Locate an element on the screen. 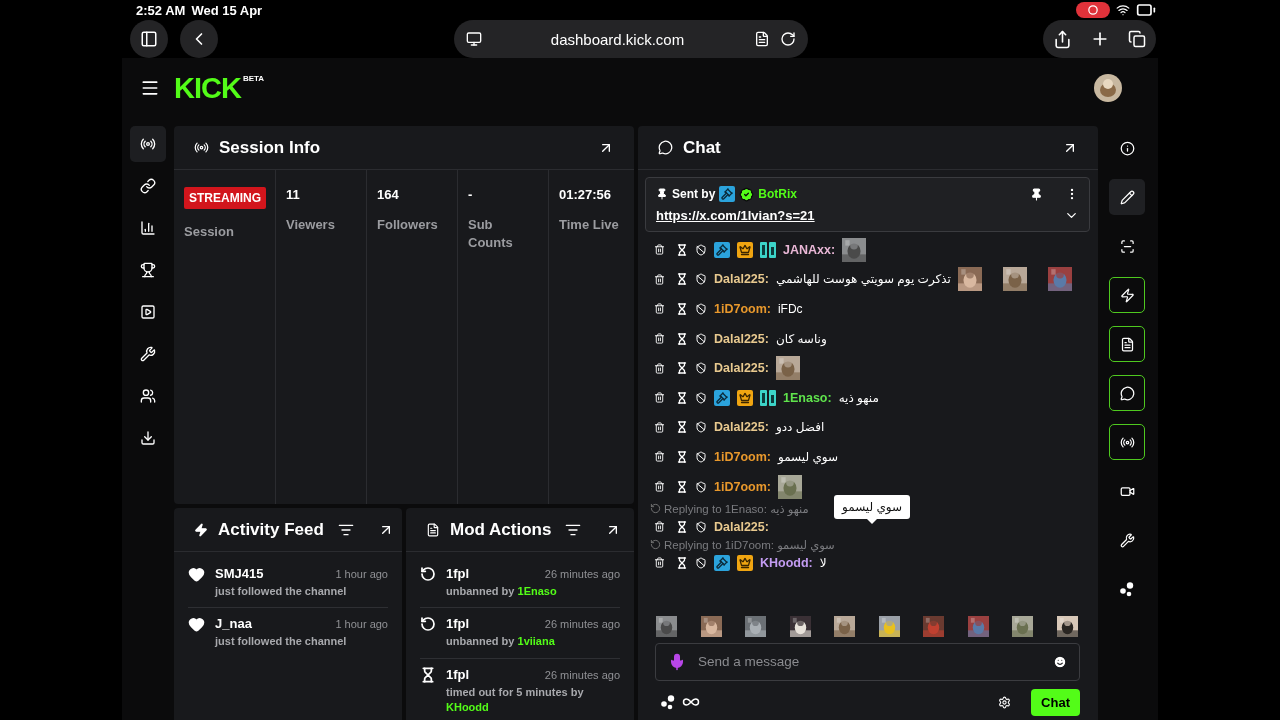  stat-value: - is located at coordinates (471, 194).